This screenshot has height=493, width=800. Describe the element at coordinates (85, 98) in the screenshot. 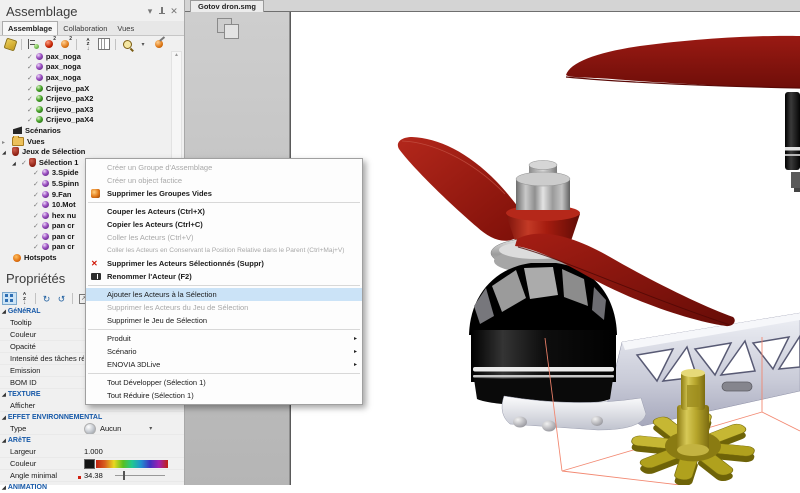

I see `tree-item-crijevo-pax2: Crijevo_paX2` at that location.